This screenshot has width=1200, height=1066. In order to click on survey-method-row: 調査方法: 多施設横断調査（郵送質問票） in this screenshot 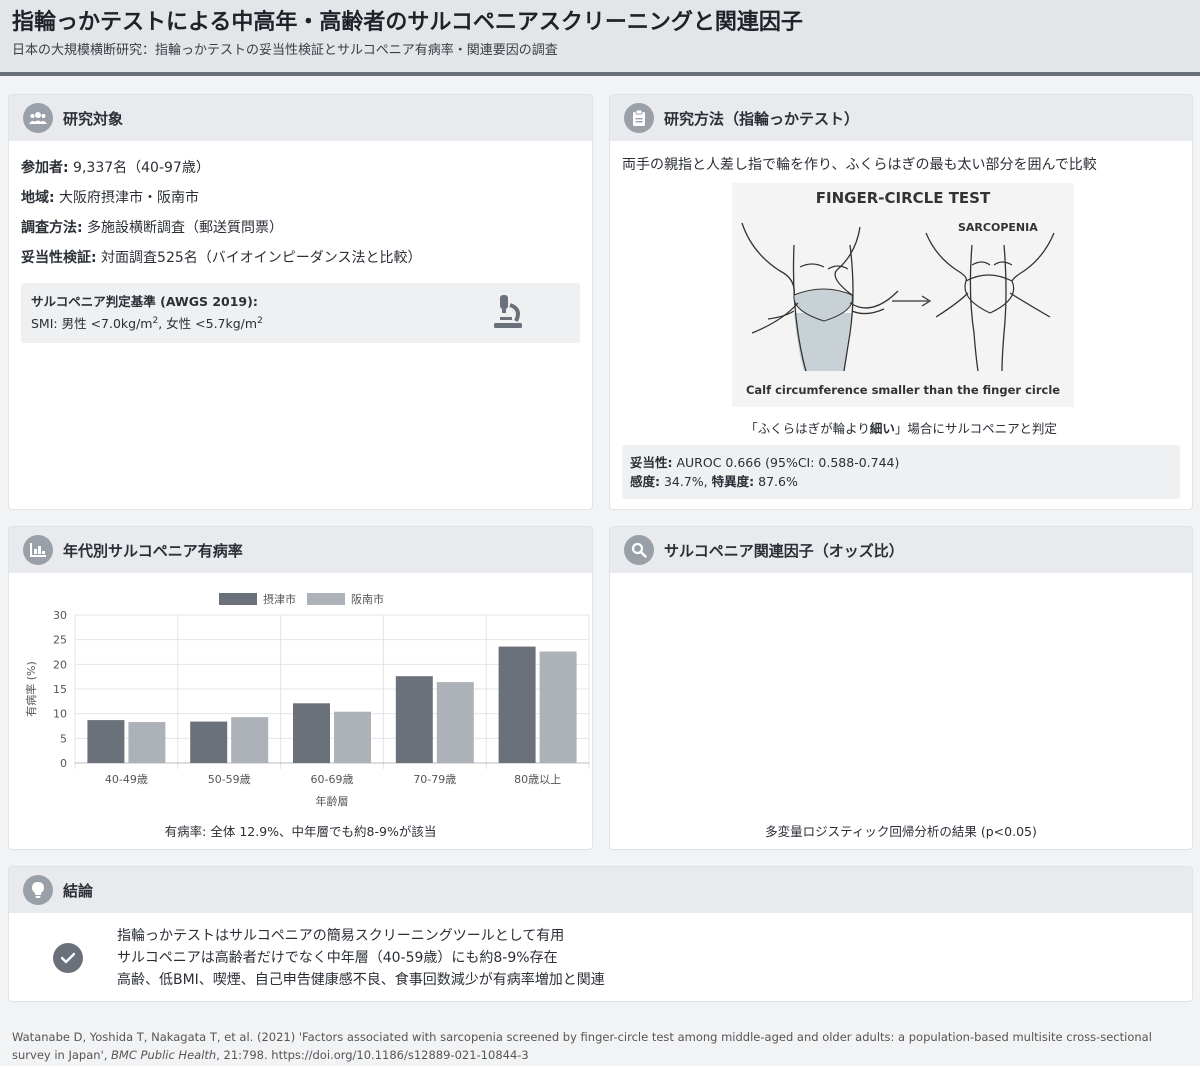, I will do `click(300, 228)`.